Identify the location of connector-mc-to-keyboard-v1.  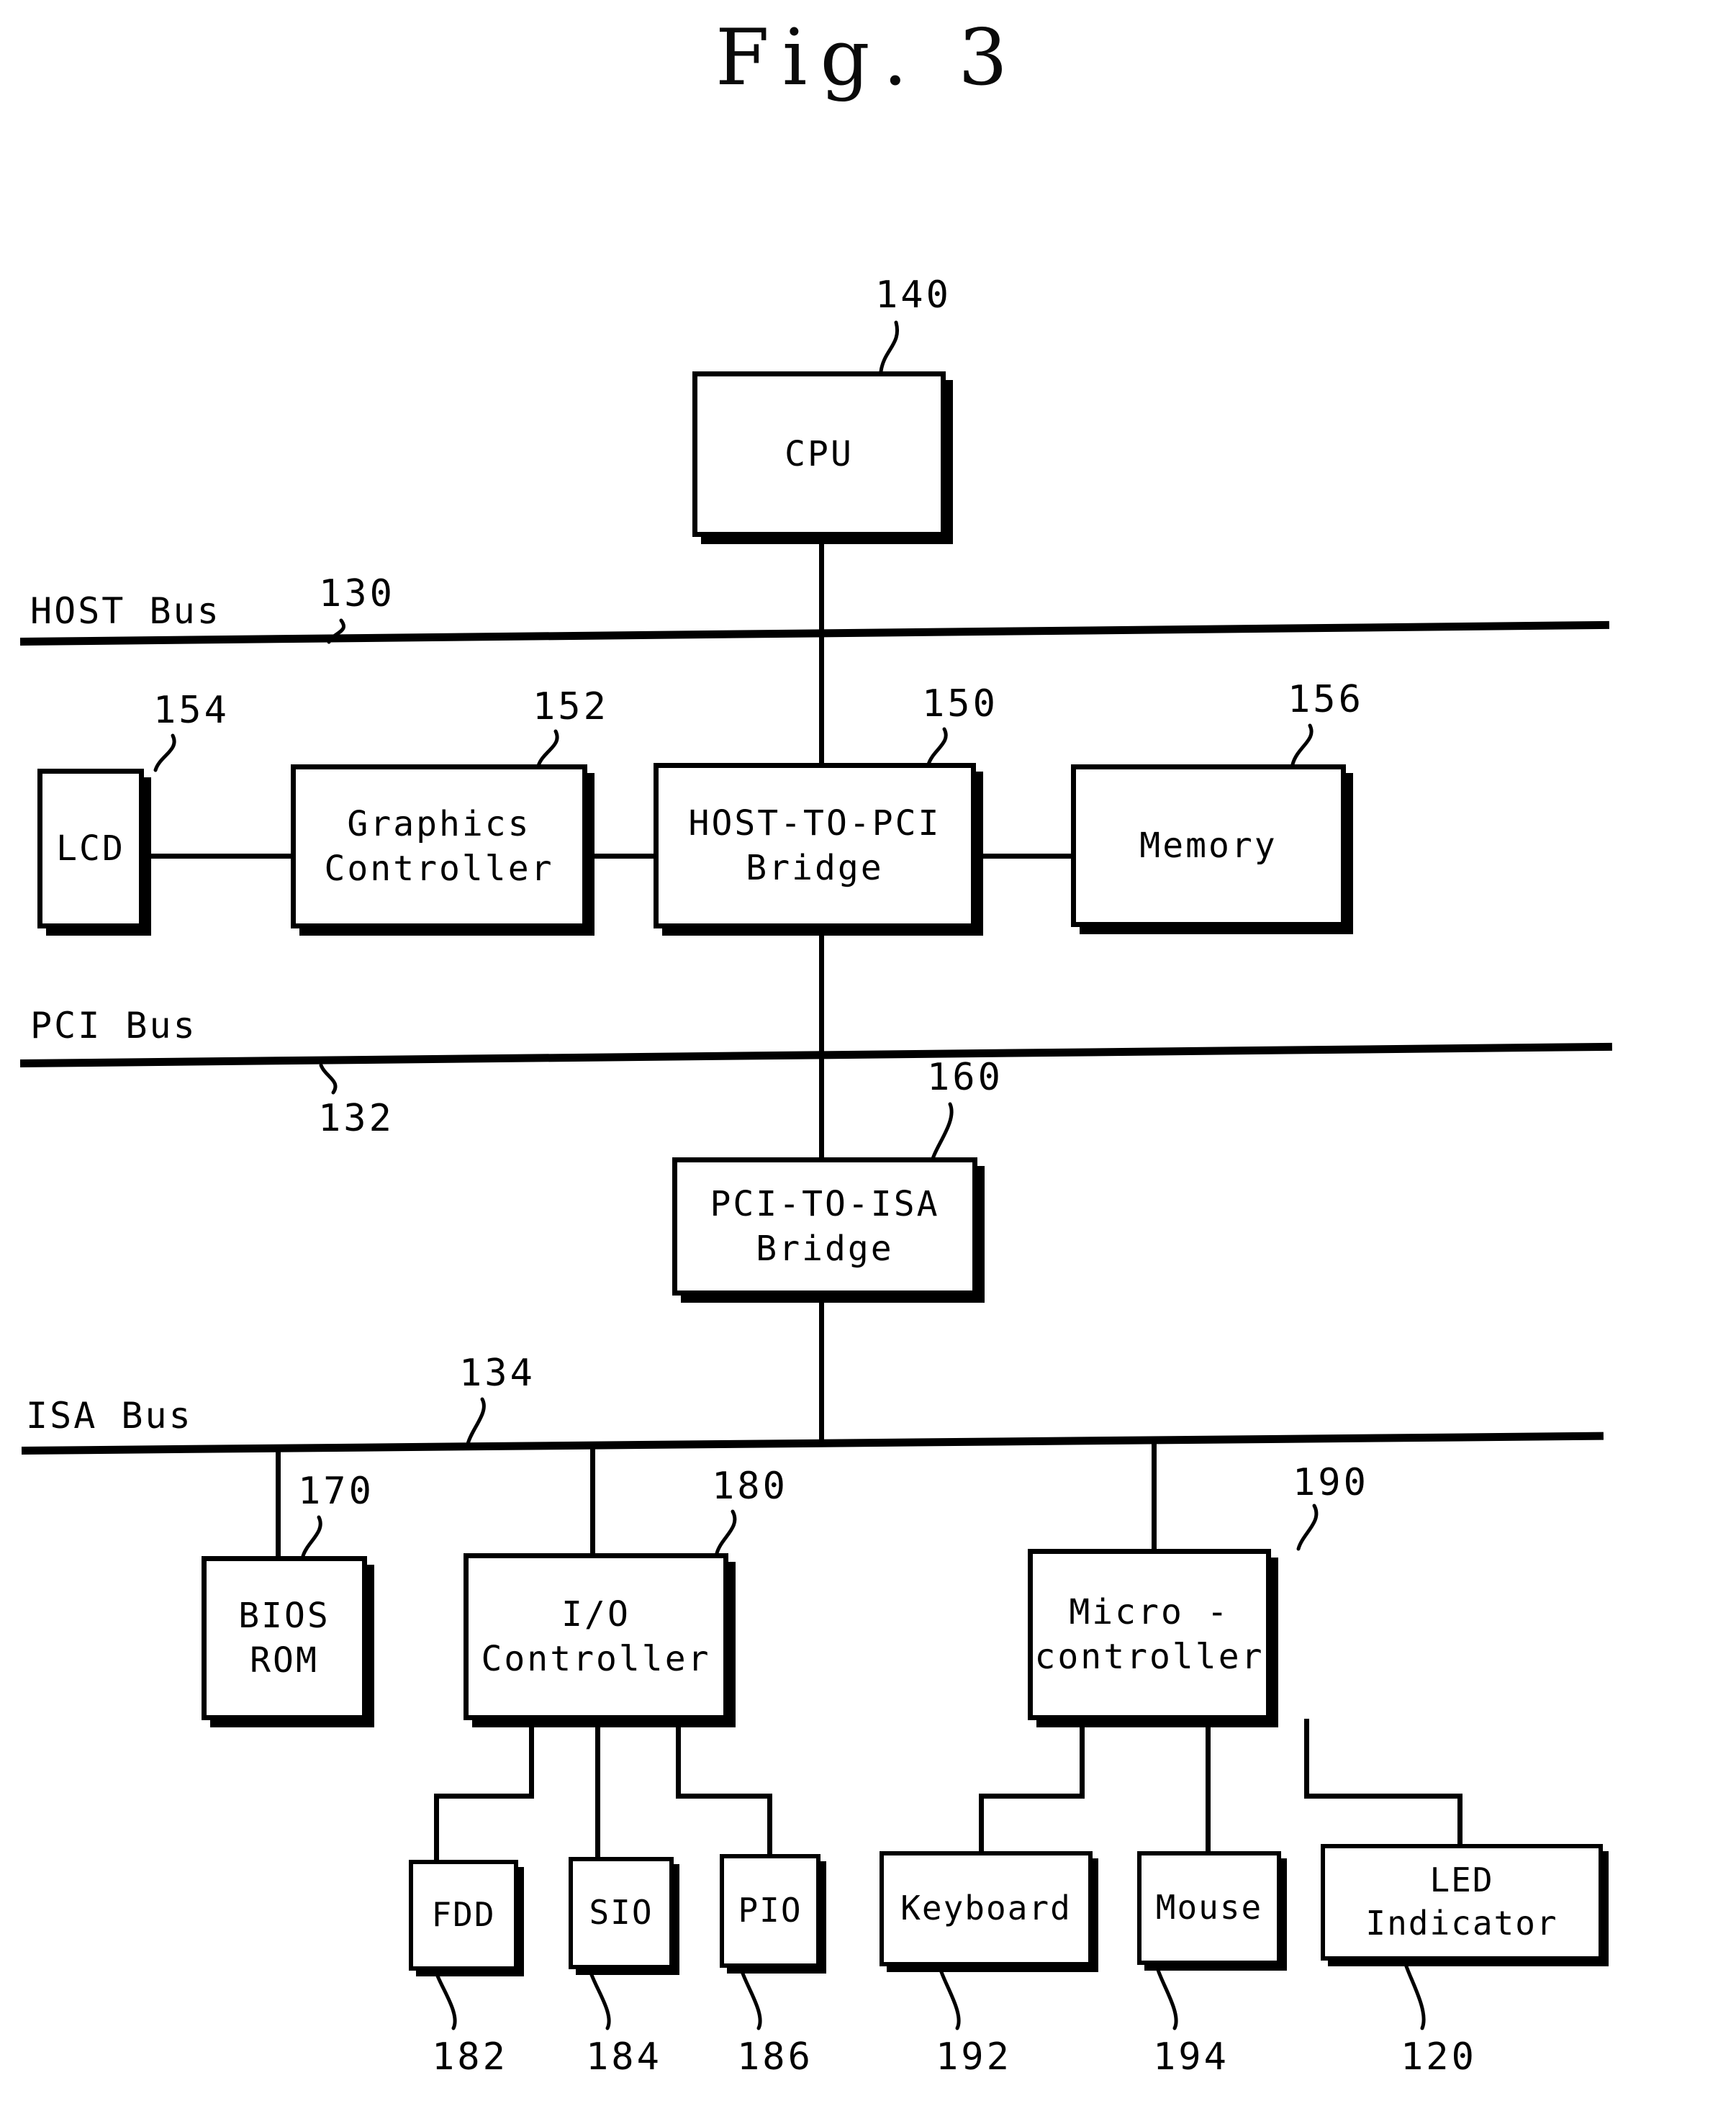
(1083, 1758).